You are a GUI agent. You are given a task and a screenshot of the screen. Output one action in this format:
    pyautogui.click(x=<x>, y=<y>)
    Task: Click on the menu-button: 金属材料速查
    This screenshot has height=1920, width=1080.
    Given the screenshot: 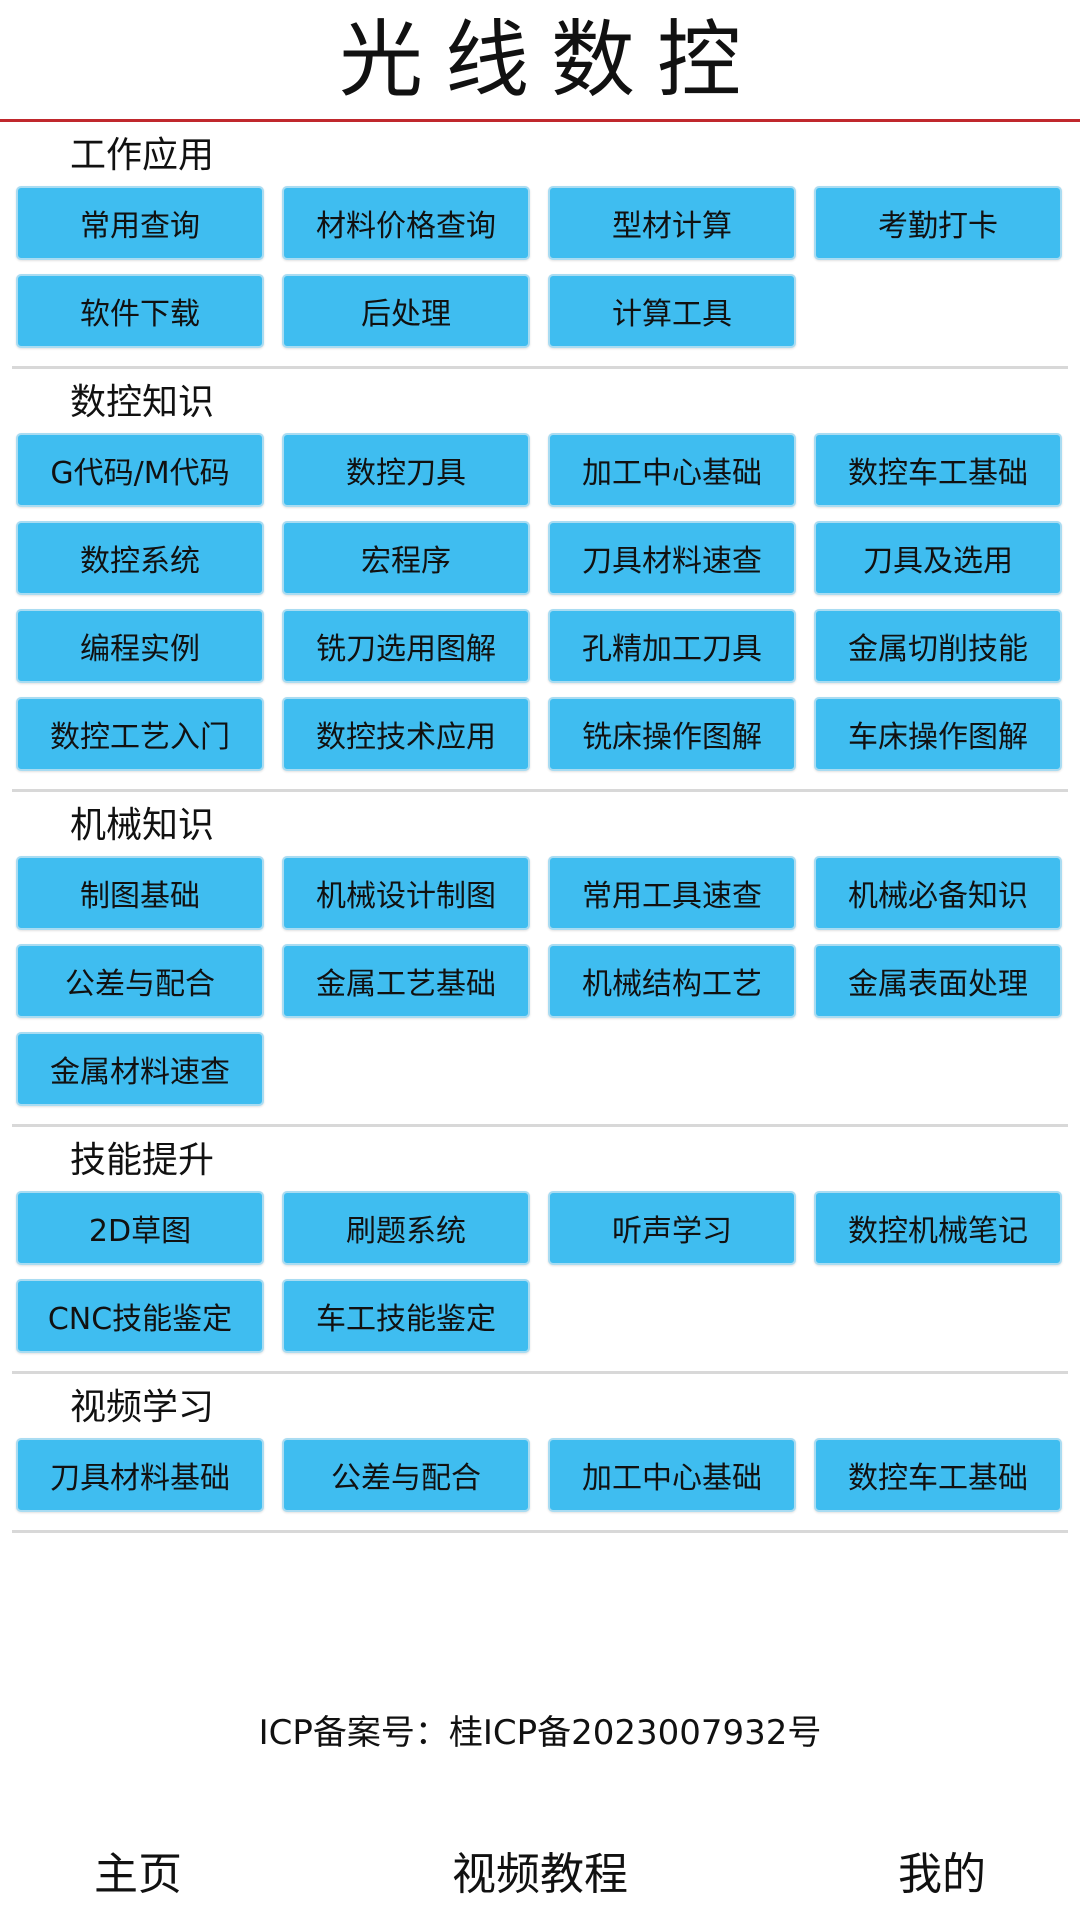 What is the action you would take?
    pyautogui.click(x=140, y=1069)
    